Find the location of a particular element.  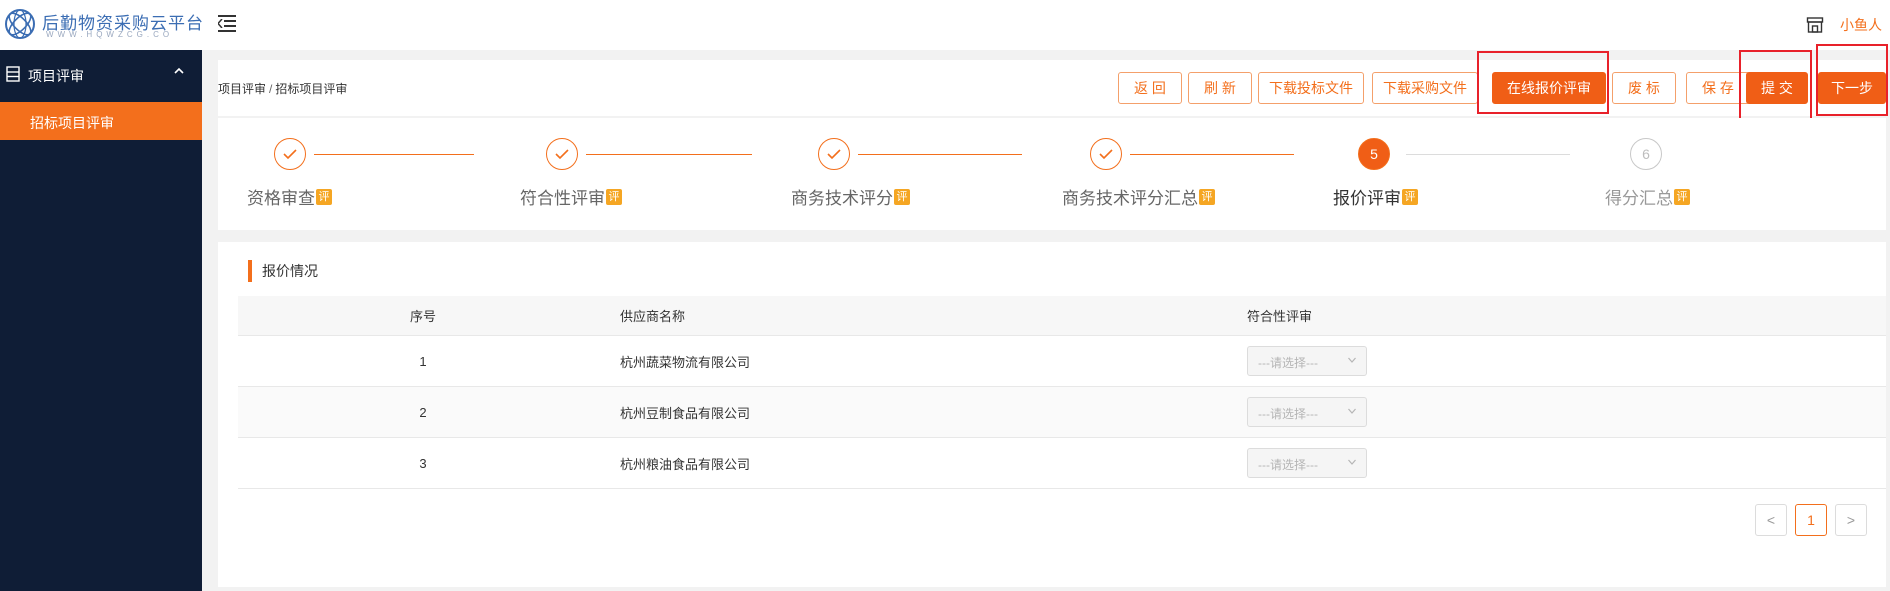

sidebar-item-bid-project-review: 招标项目评审 is located at coordinates (101, 121).